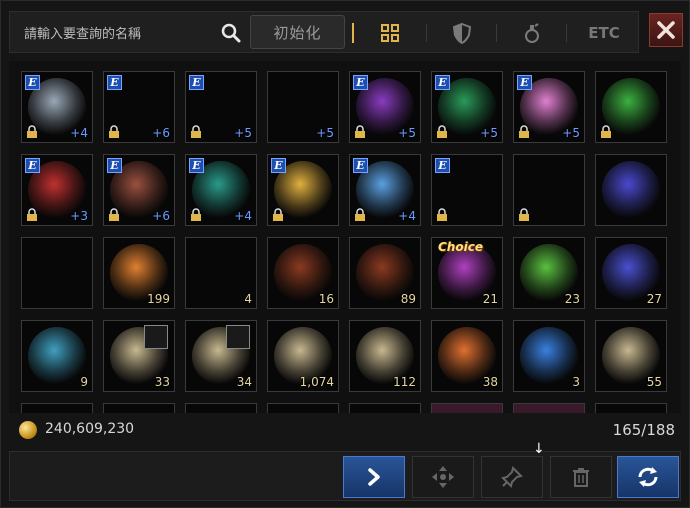 This screenshot has width=690, height=508. I want to click on item-quantity: 3, so click(576, 382).